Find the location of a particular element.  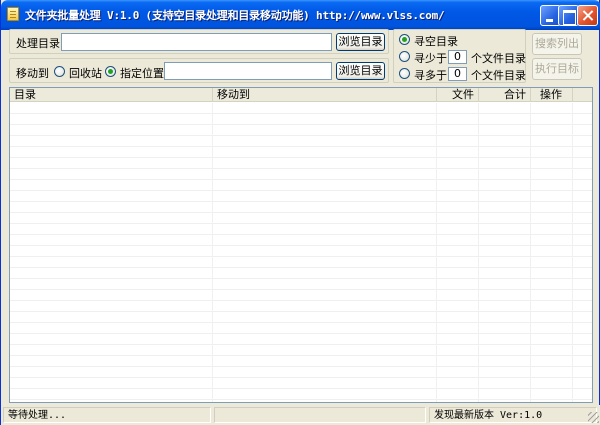

execute-button: 执行目标 is located at coordinates (557, 69).